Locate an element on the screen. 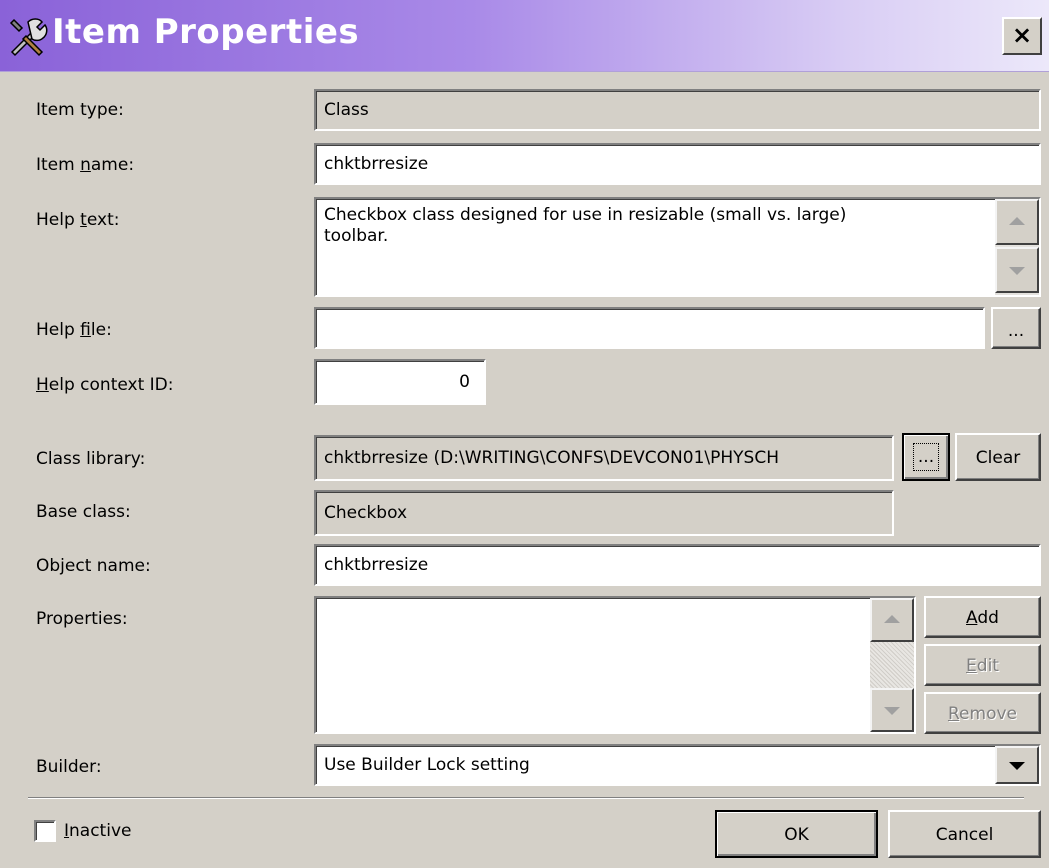 This screenshot has height=868, width=1049. ok-button: OK is located at coordinates (796, 834).